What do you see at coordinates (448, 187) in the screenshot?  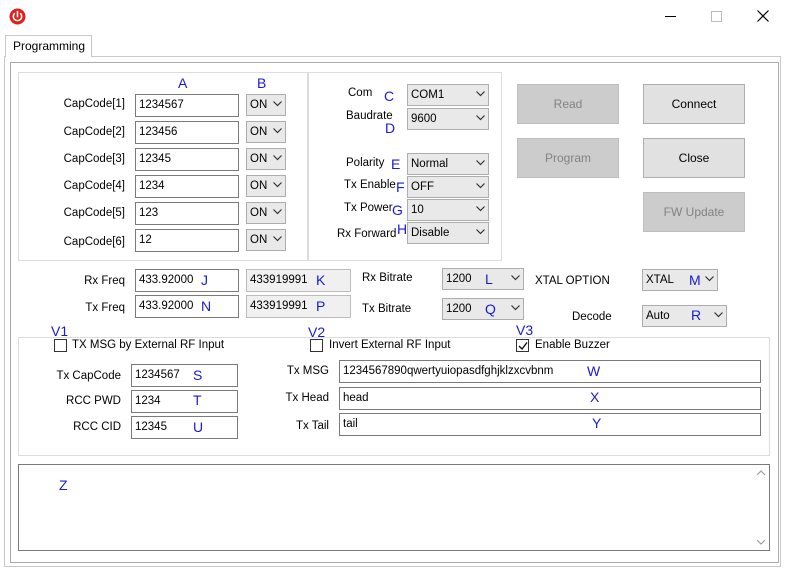 I see `tx-enable-select: OFF` at bounding box center [448, 187].